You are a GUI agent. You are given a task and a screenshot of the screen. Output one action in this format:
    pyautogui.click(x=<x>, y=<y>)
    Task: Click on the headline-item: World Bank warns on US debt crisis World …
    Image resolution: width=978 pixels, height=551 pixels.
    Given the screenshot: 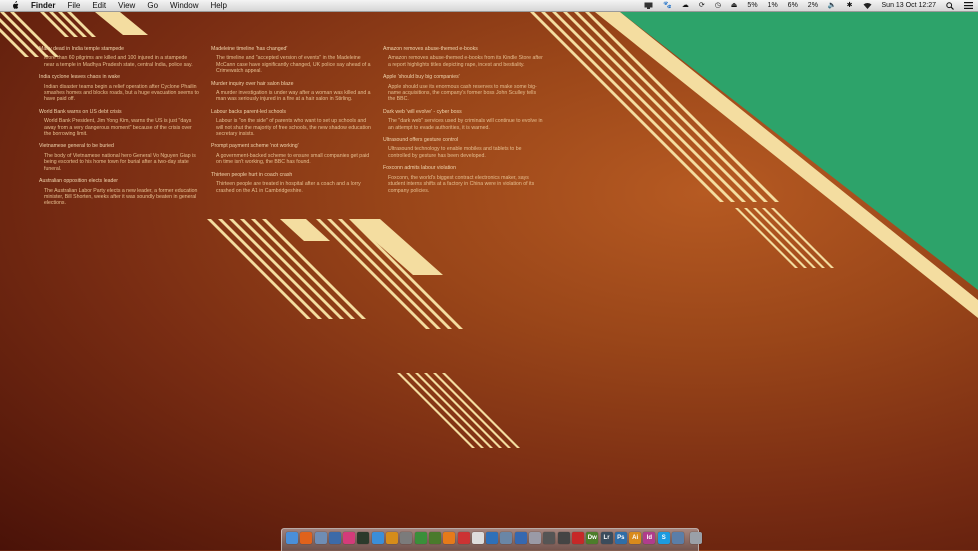 What is the action you would take?
    pyautogui.click(x=119, y=123)
    